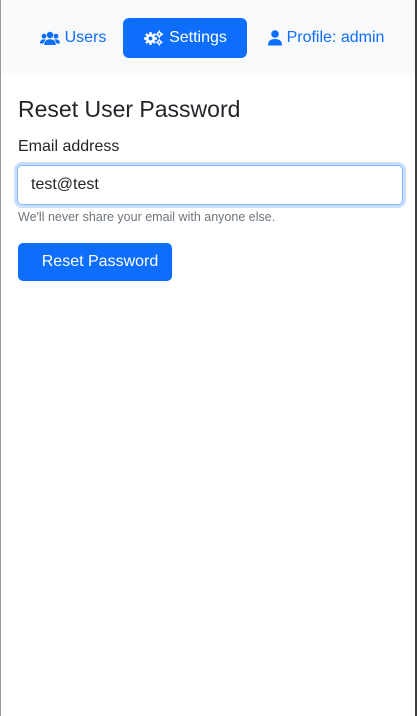 This screenshot has height=716, width=417. Describe the element at coordinates (129, 109) in the screenshot. I see `page-title: Reset User Password` at that location.